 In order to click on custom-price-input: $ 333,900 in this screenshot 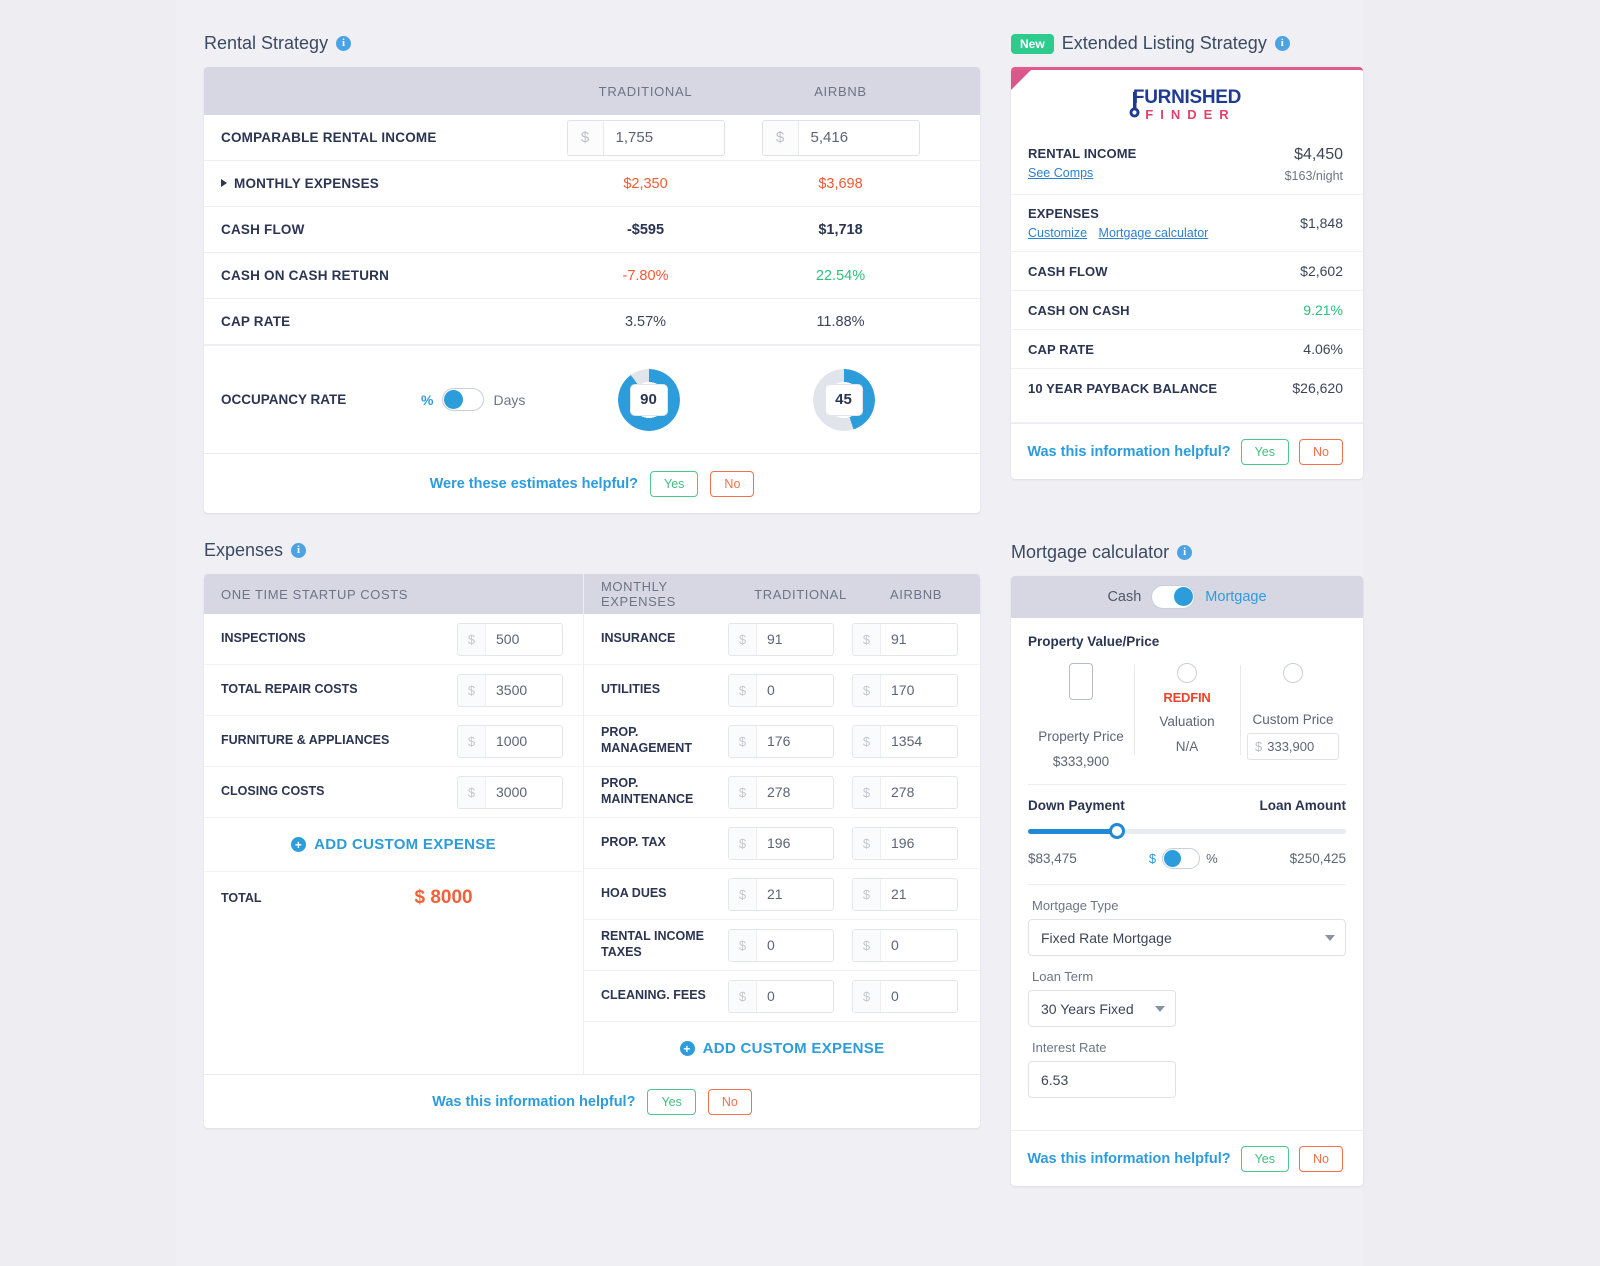, I will do `click(1293, 746)`.